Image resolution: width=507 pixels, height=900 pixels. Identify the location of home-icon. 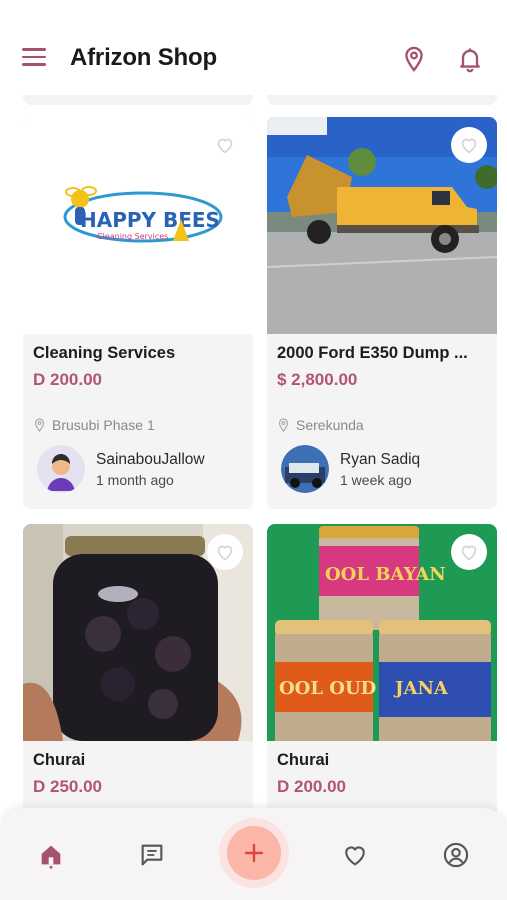
(51, 855).